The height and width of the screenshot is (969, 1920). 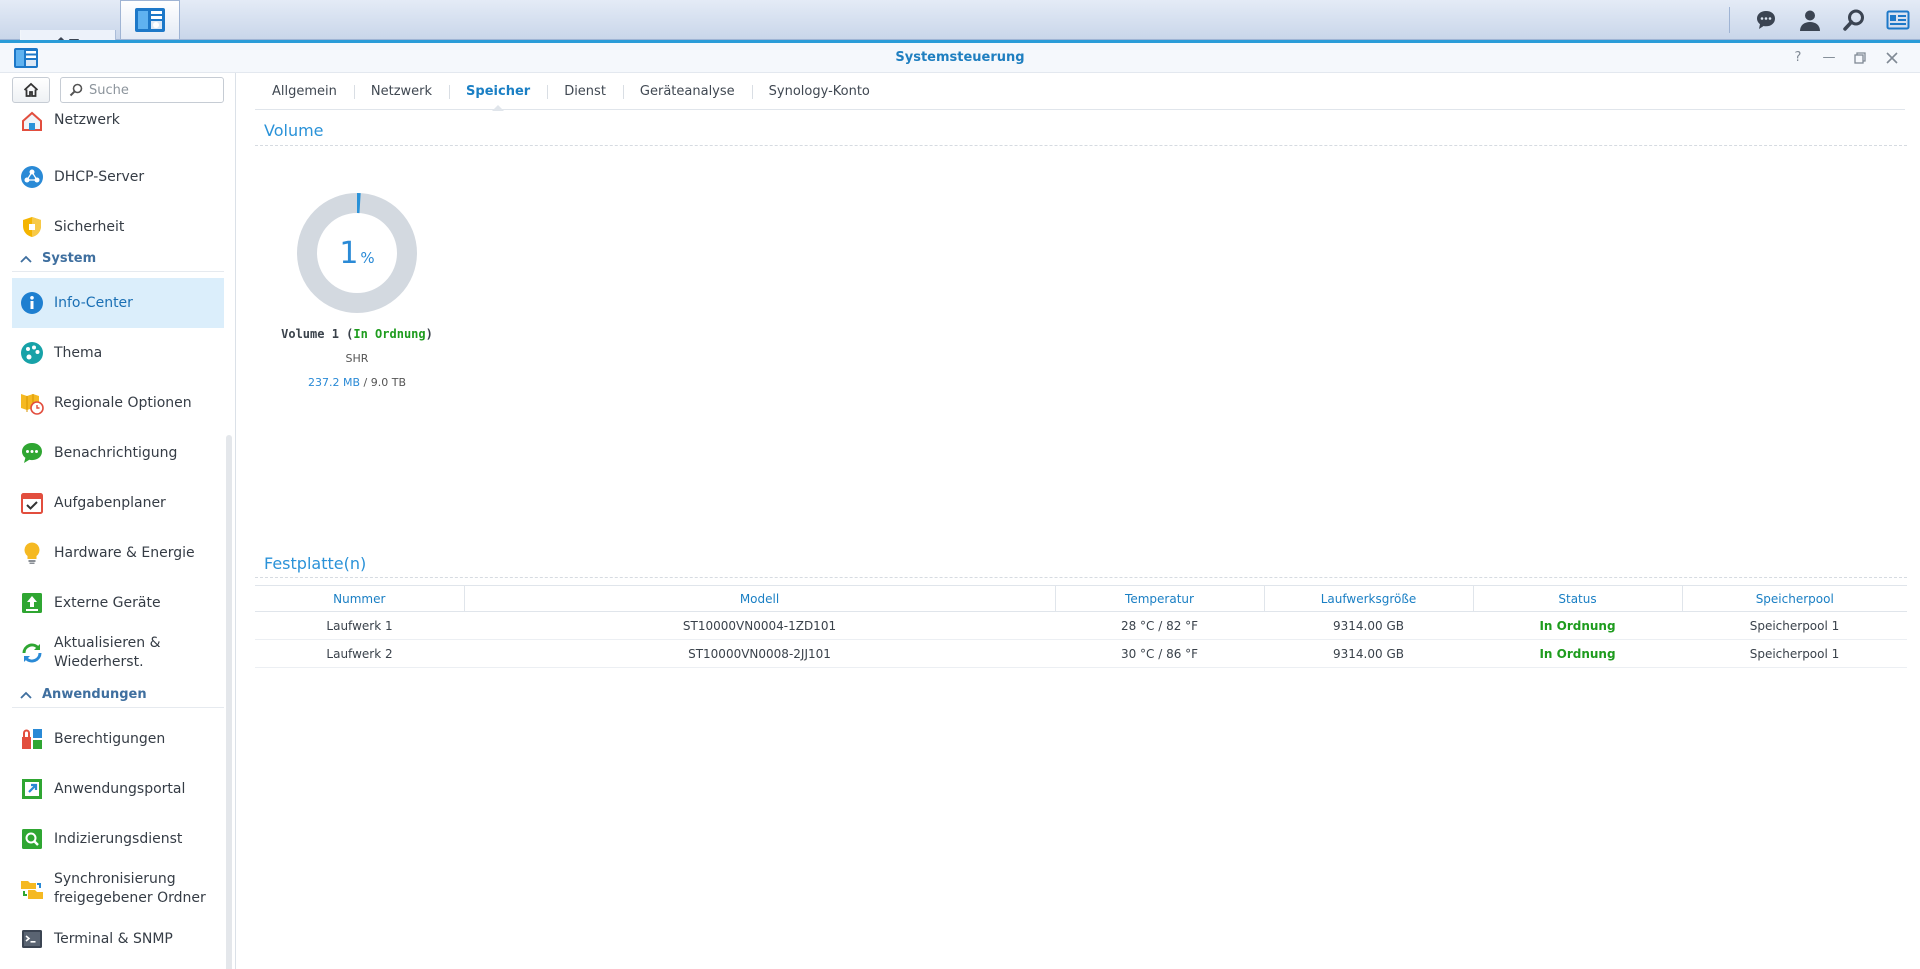 What do you see at coordinates (687, 91) in the screenshot?
I see `tab-geraeteanalyse: Geräteanalyse` at bounding box center [687, 91].